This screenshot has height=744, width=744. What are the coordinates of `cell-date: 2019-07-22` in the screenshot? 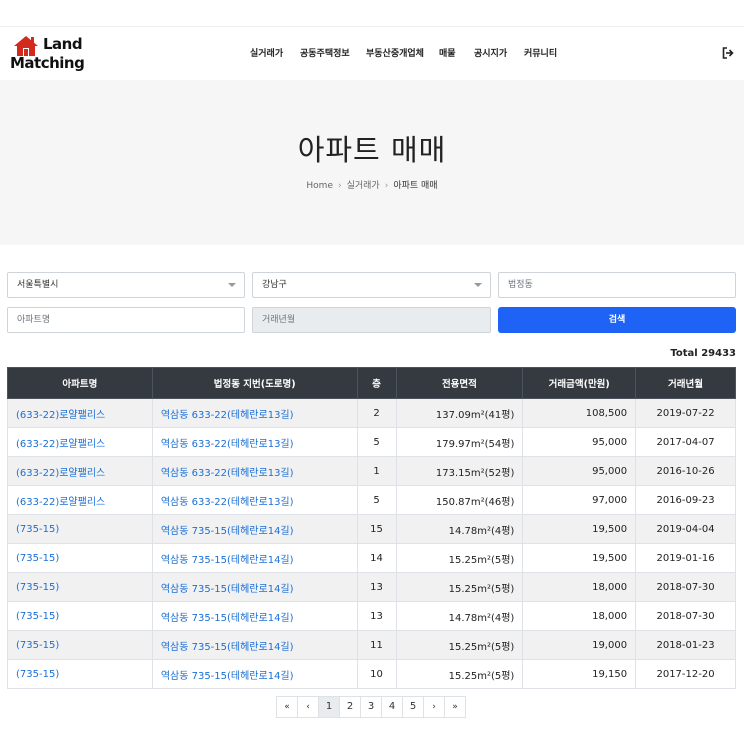 It's located at (685, 413).